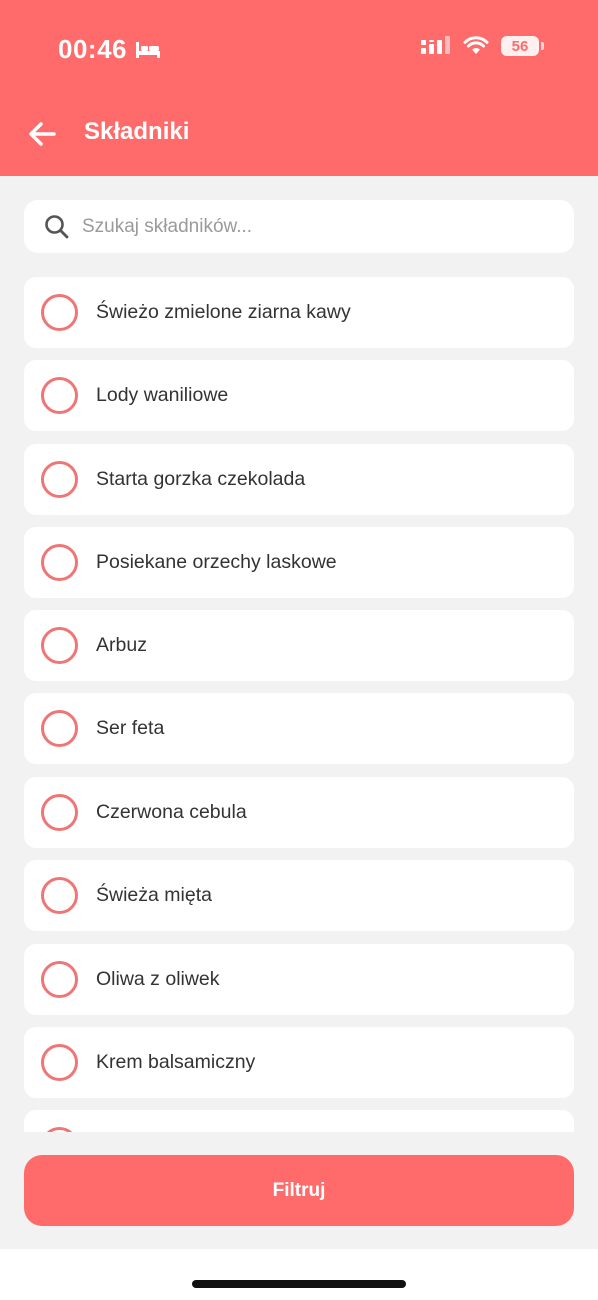  What do you see at coordinates (216, 562) in the screenshot?
I see `ingredient-label: Posiekane orzechy laskowe` at bounding box center [216, 562].